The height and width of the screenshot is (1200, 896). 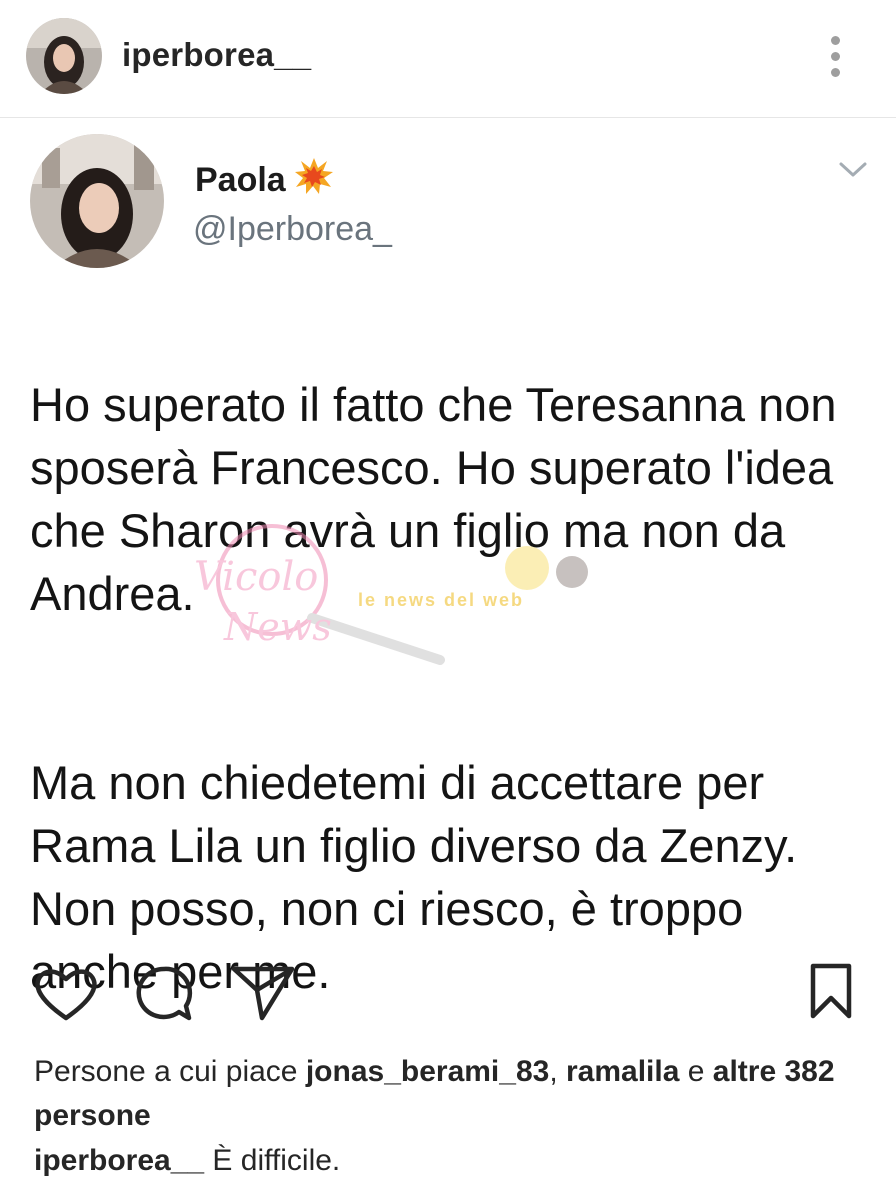 What do you see at coordinates (119, 1160) in the screenshot?
I see `caption-username: iperborea__` at bounding box center [119, 1160].